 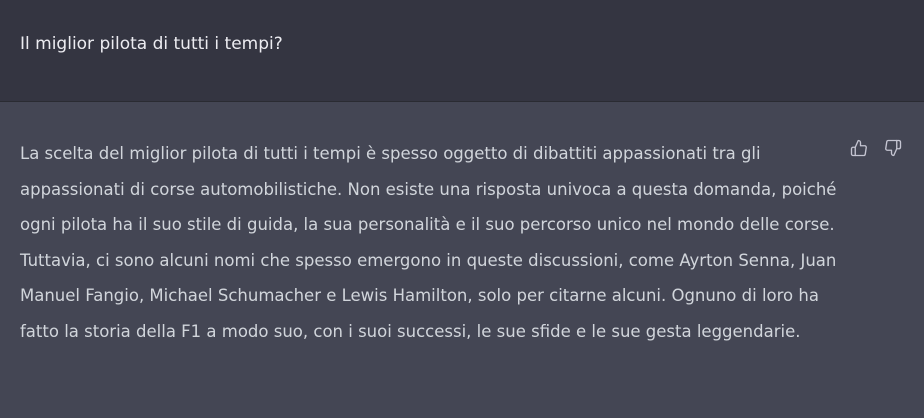 I want to click on feedback-buttons, so click(x=876, y=148).